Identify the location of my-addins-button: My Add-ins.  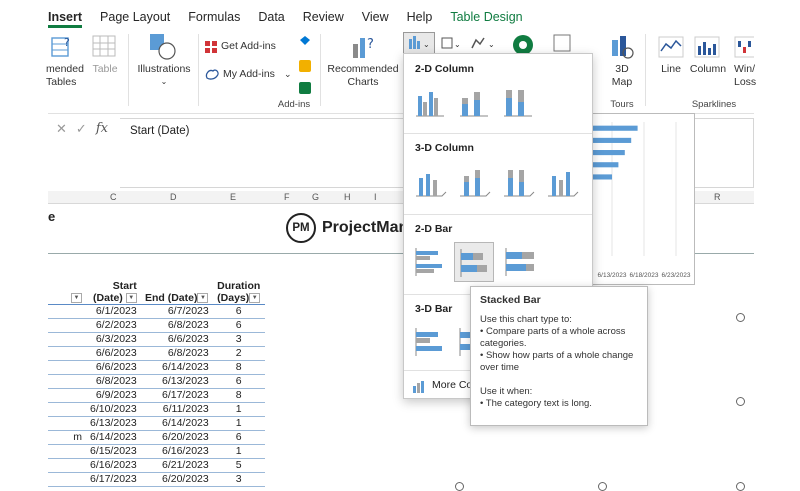
(249, 74).